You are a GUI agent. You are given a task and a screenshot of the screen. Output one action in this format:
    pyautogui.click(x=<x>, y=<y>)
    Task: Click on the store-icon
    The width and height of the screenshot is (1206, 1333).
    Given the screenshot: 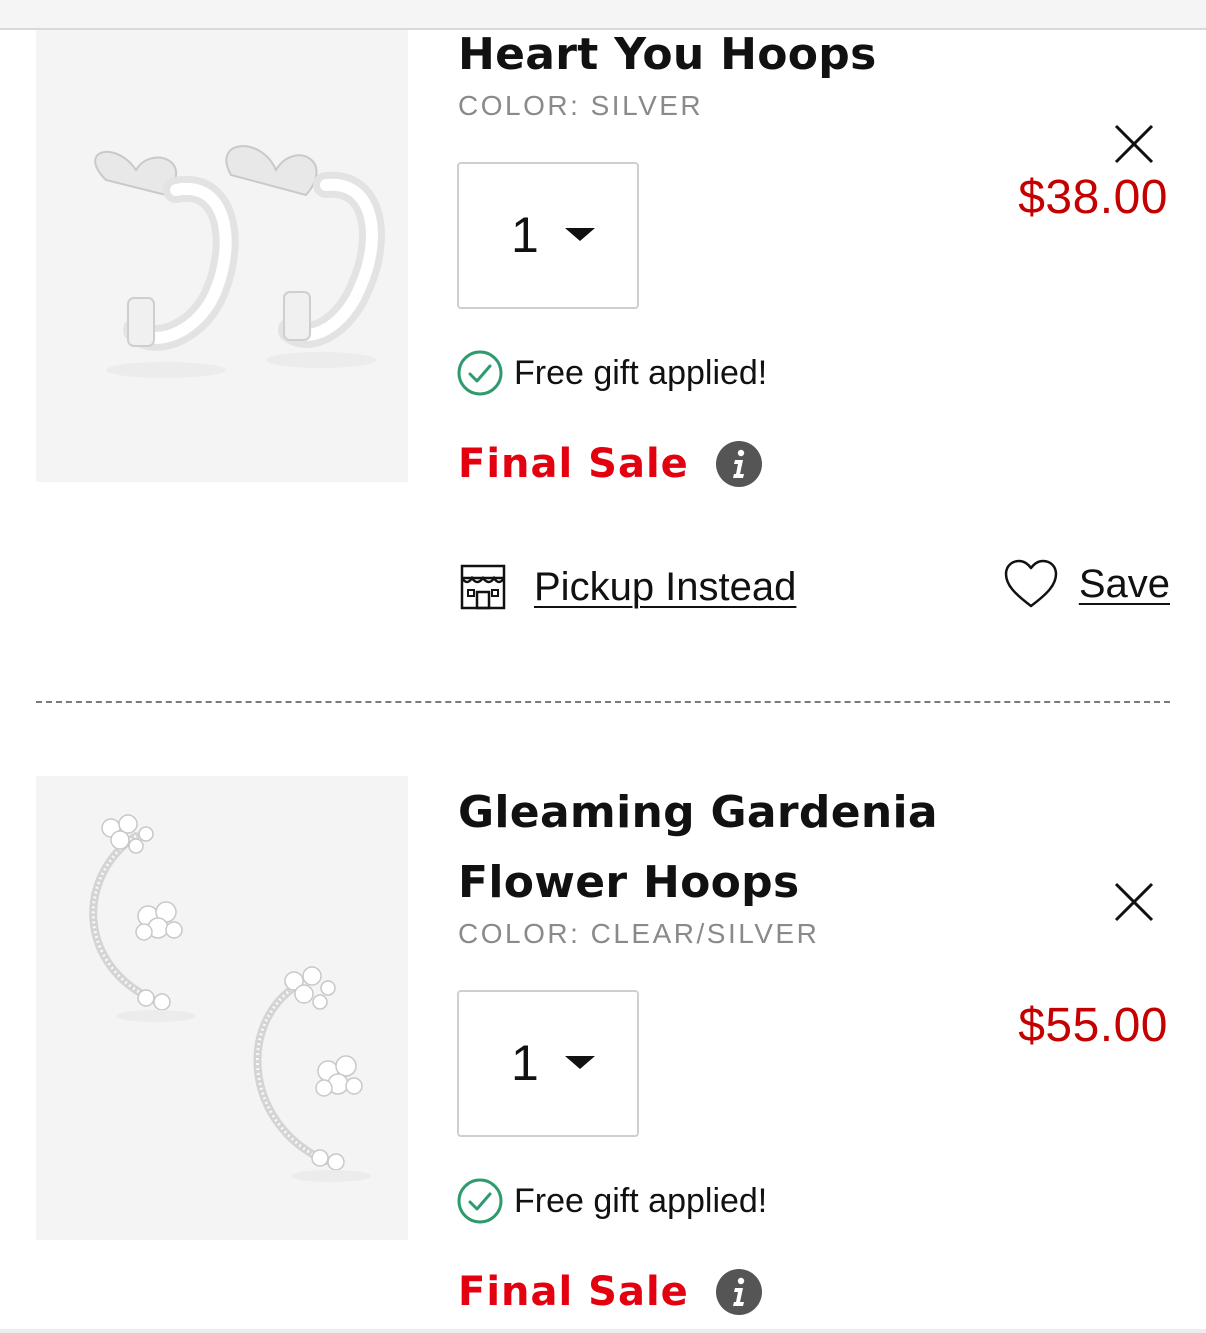 What is the action you would take?
    pyautogui.click(x=483, y=587)
    